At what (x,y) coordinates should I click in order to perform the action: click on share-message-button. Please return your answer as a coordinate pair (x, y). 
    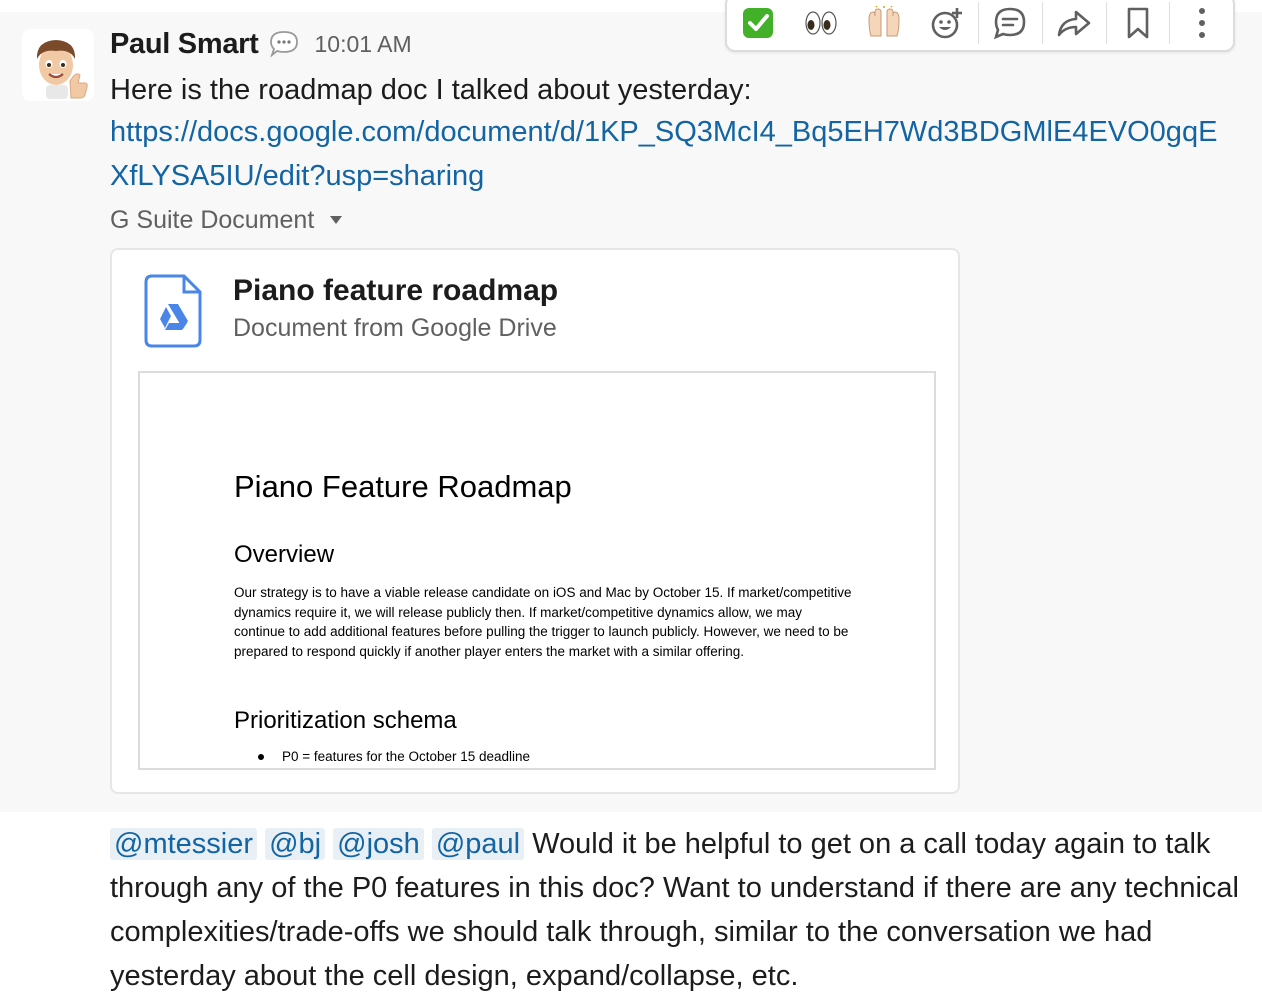
    Looking at the image, I should click on (1074, 25).